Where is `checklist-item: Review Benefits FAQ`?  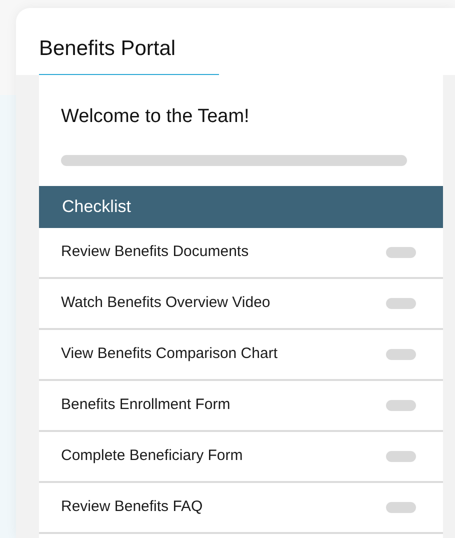 checklist-item: Review Benefits FAQ is located at coordinates (241, 508).